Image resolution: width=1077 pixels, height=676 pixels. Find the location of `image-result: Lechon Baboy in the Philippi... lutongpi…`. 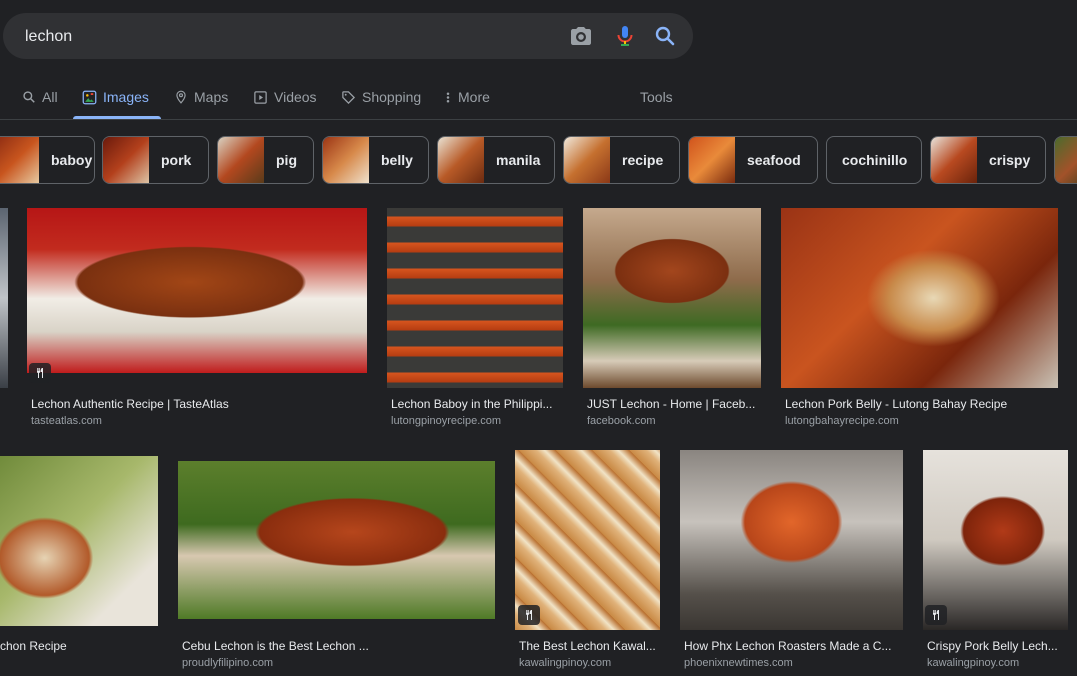

image-result: Lechon Baboy in the Philippi... lutongpi… is located at coordinates (475, 318).